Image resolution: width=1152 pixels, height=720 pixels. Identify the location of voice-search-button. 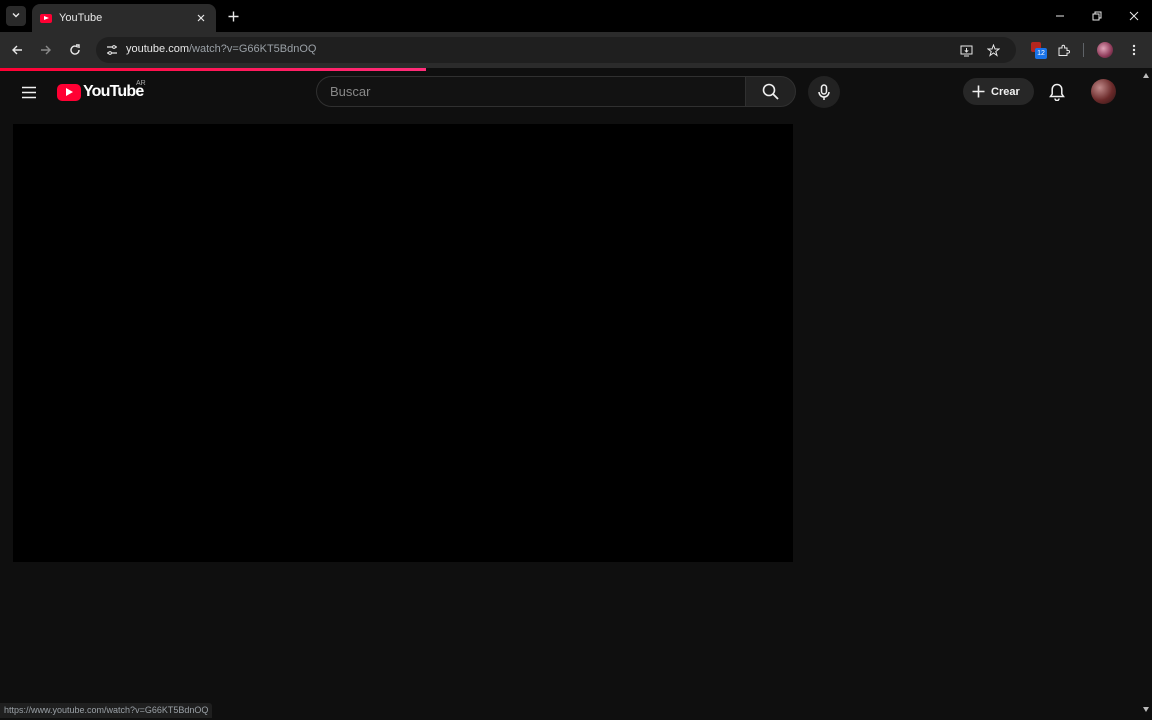
(824, 92).